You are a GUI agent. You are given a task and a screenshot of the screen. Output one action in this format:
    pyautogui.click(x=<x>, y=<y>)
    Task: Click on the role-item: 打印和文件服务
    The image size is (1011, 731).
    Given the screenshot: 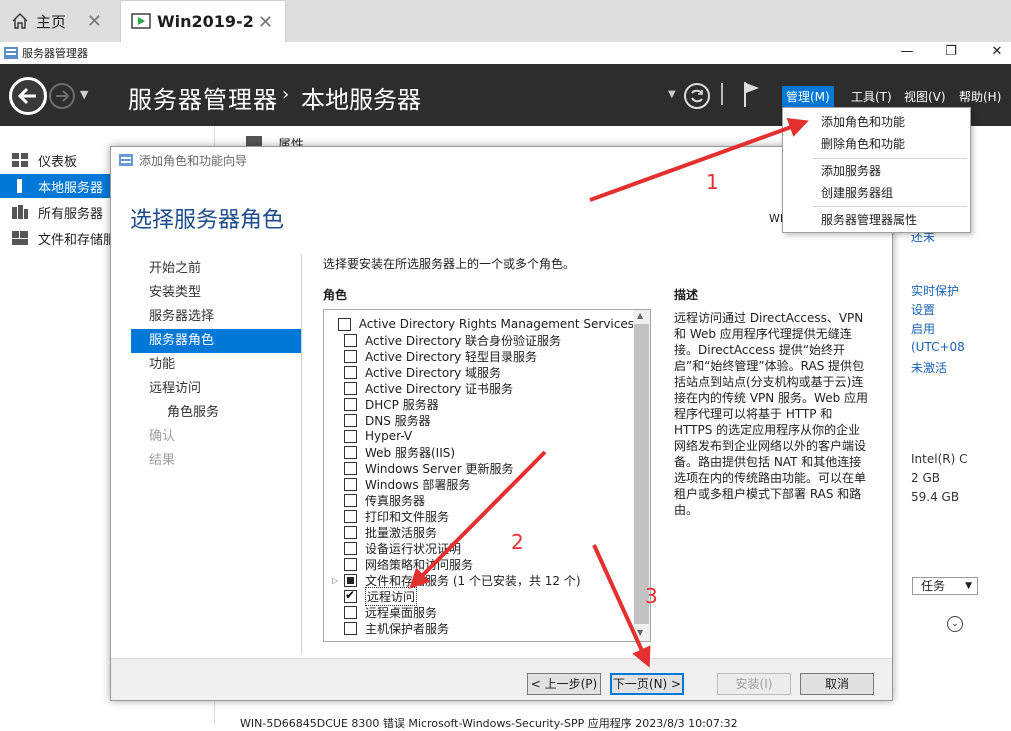 What is the action you would take?
    pyautogui.click(x=479, y=516)
    